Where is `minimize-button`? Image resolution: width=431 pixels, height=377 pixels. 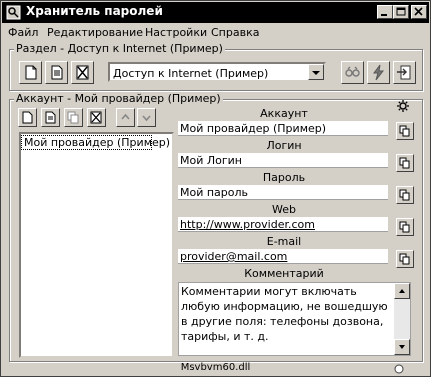
minimize-button is located at coordinates (385, 12).